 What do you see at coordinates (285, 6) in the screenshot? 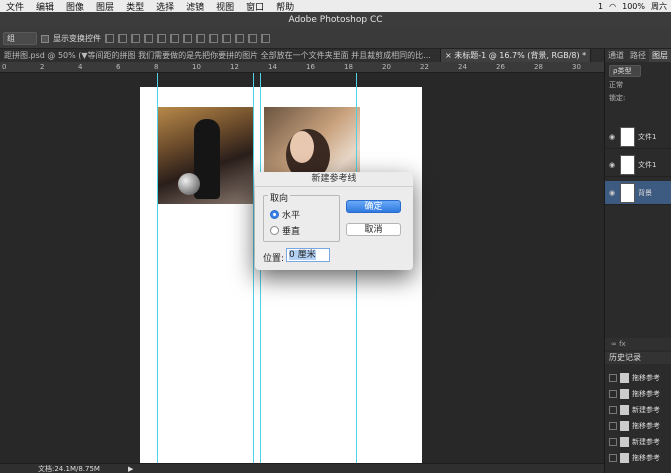
I see `menu-help: 帮助` at bounding box center [285, 6].